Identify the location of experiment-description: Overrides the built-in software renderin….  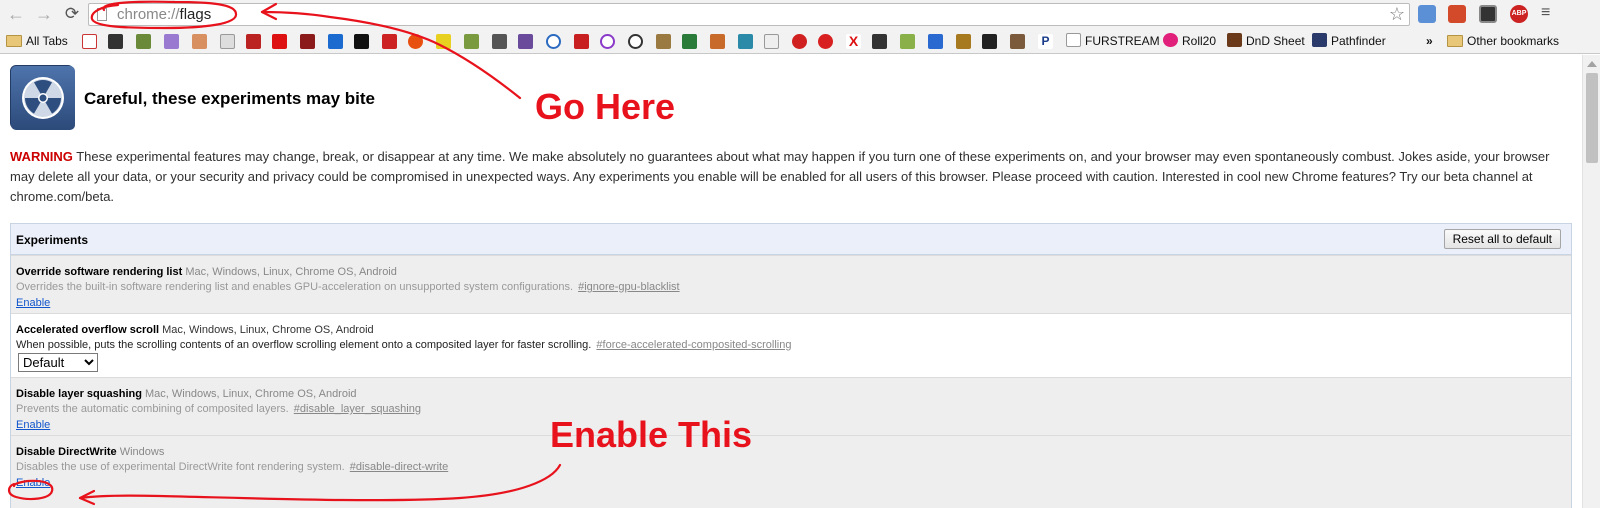
(295, 287).